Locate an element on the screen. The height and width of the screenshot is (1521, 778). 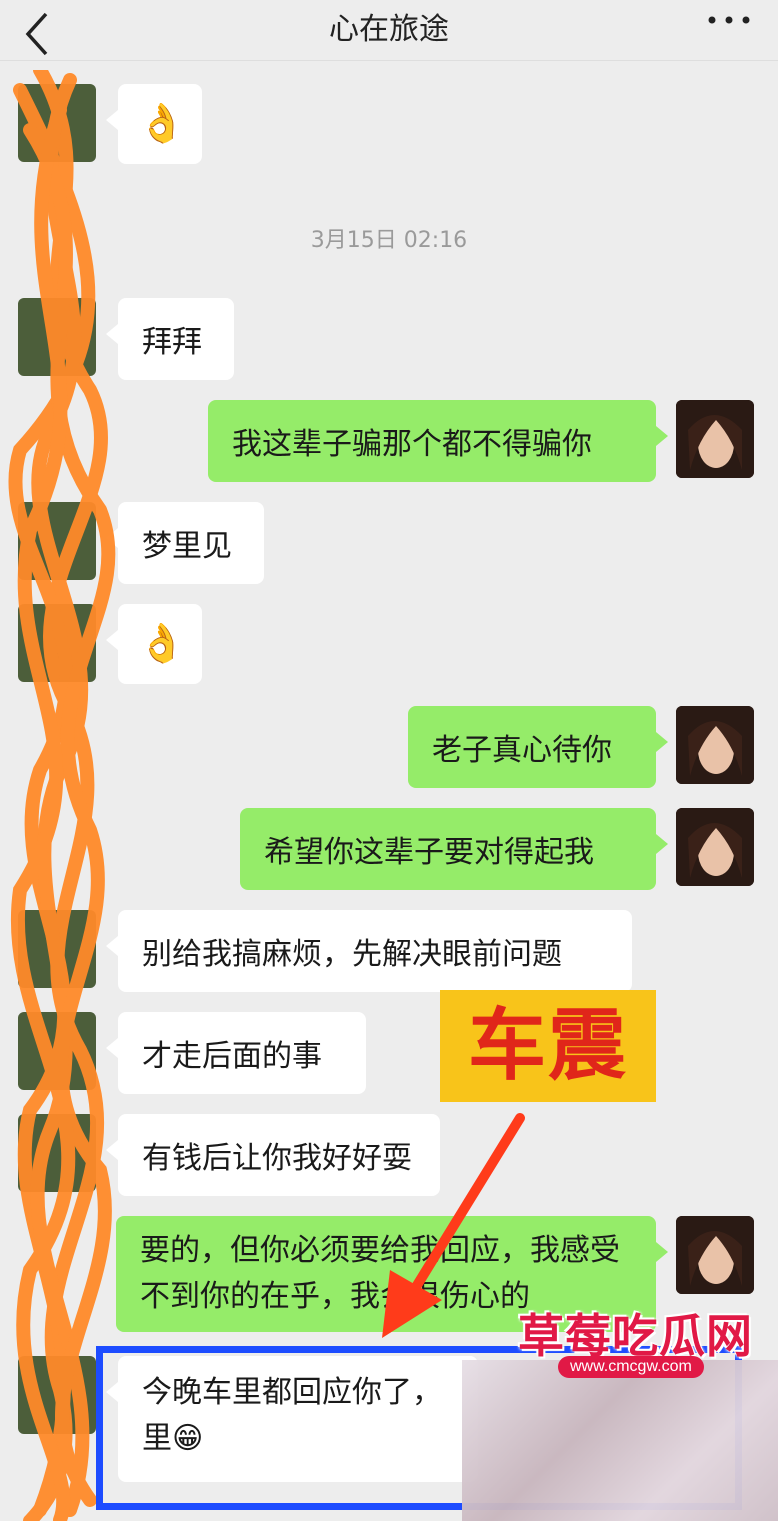
message-bubble: 老子真心待你 is located at coordinates (538, 747).